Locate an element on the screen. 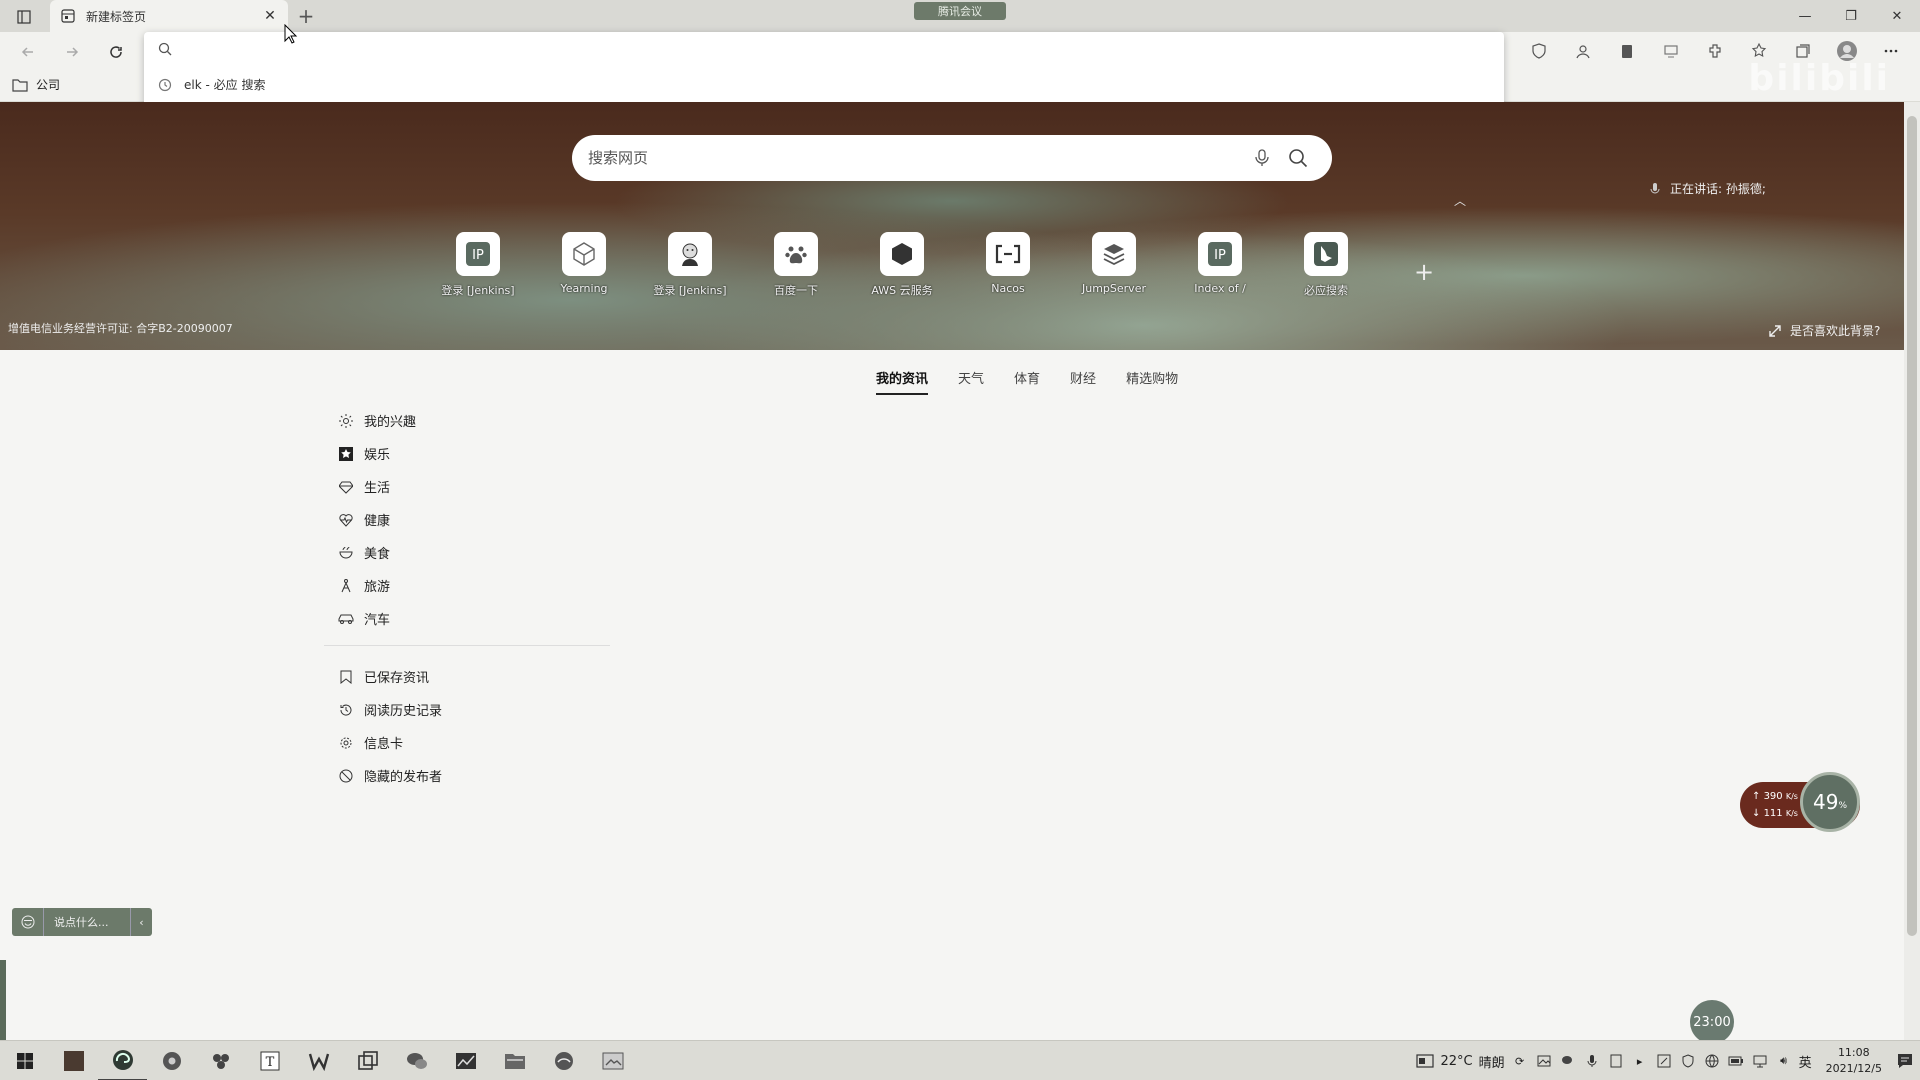 The image size is (1920, 1080). tab-actions-icon is located at coordinates (24, 17).